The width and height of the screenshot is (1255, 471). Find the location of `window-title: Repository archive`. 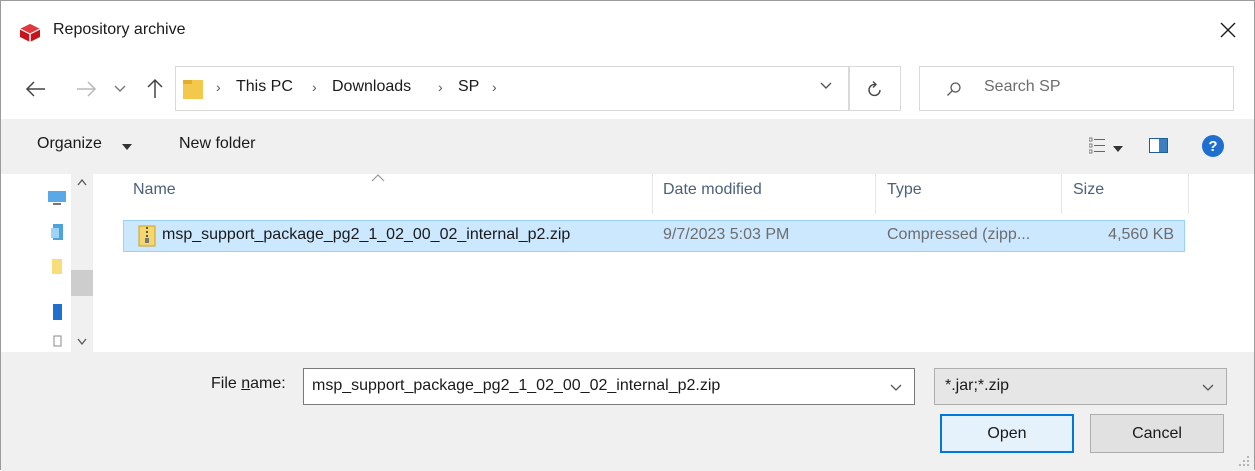

window-title: Repository archive is located at coordinates (119, 29).